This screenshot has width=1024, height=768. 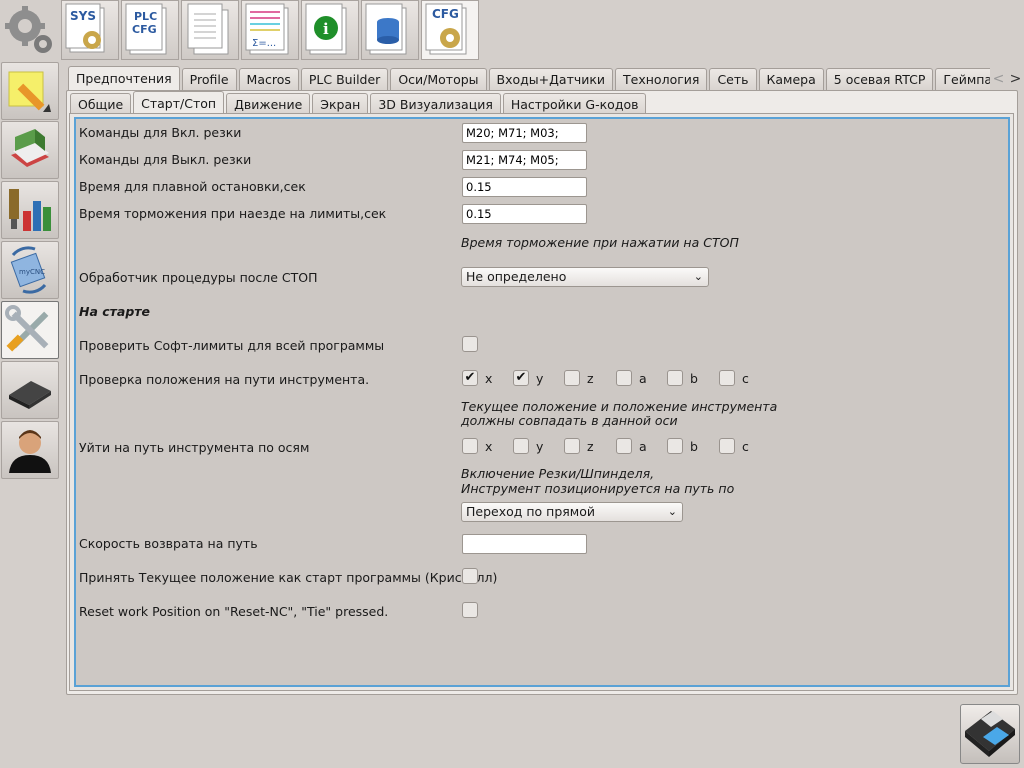 I want to click on microchip-icon, so click(x=30, y=395).